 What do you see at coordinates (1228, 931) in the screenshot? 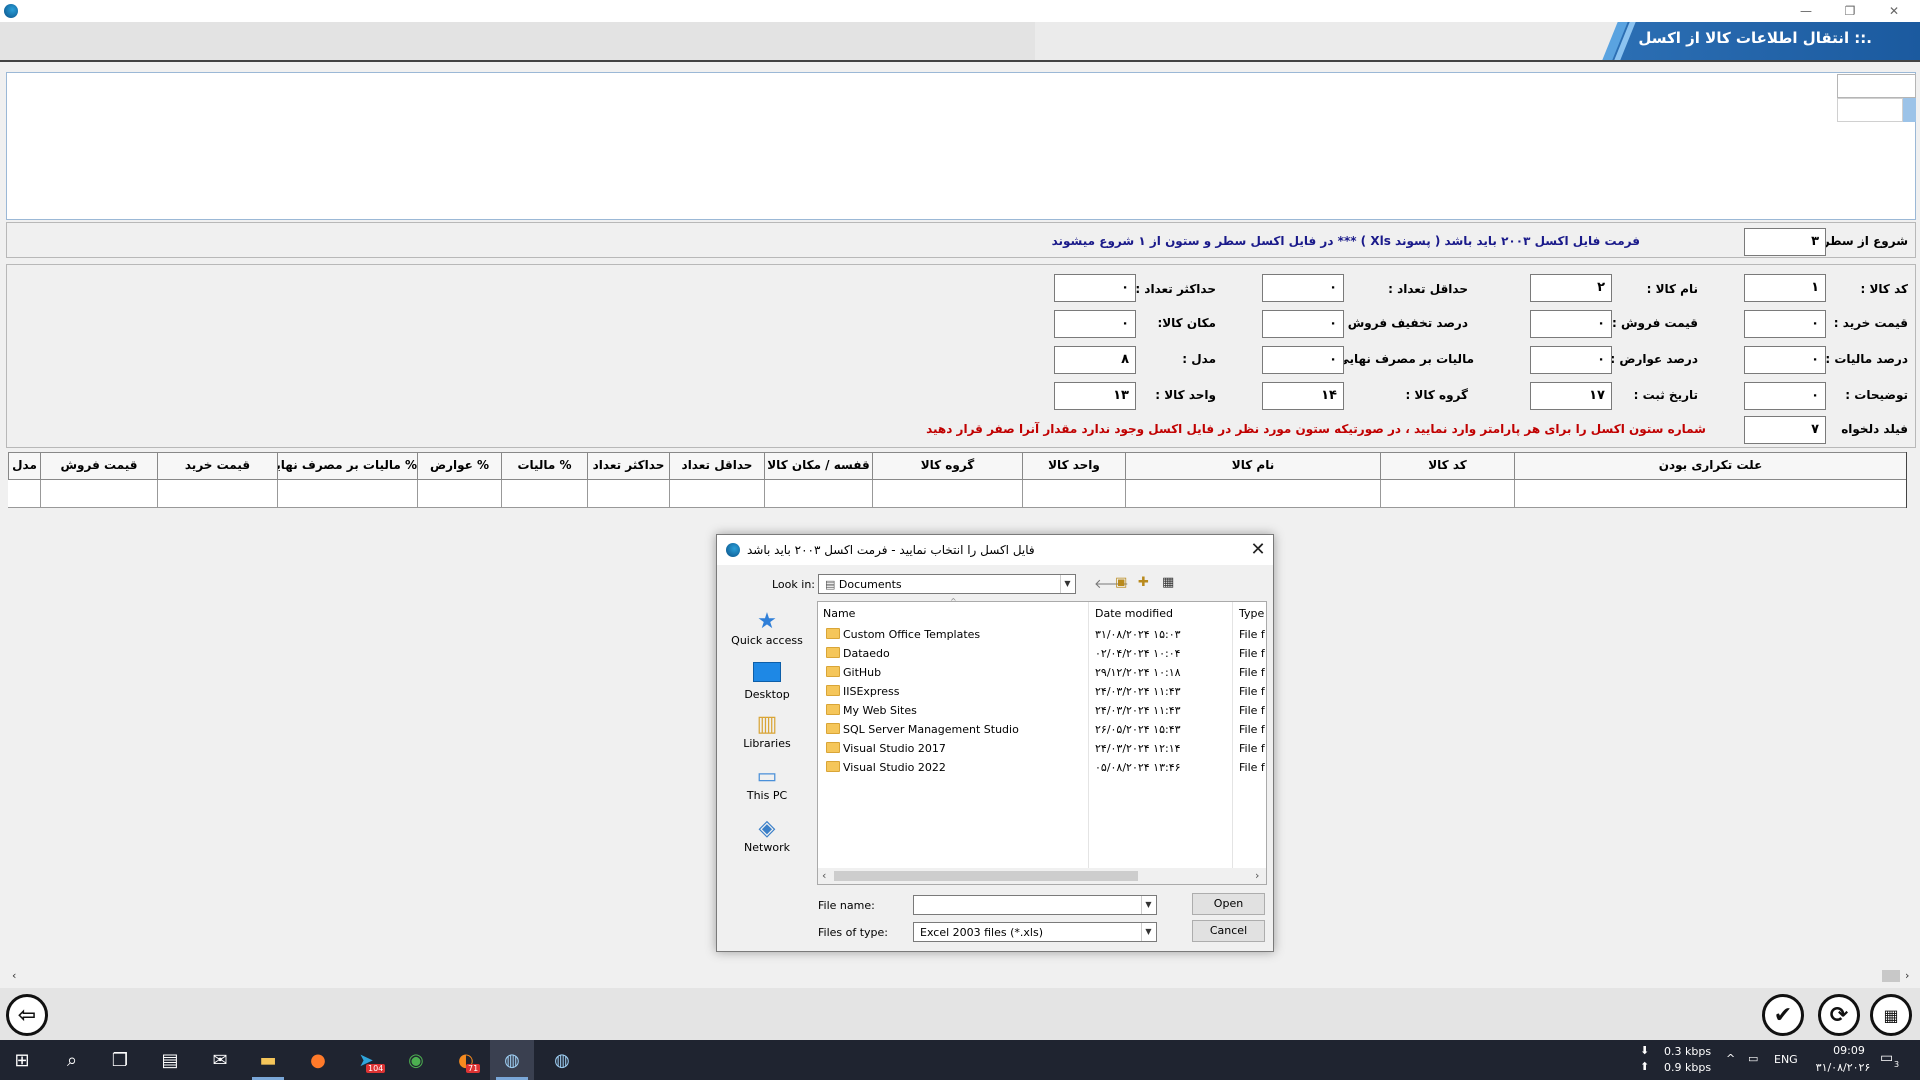
I see `cancel-button: Cancel` at bounding box center [1228, 931].